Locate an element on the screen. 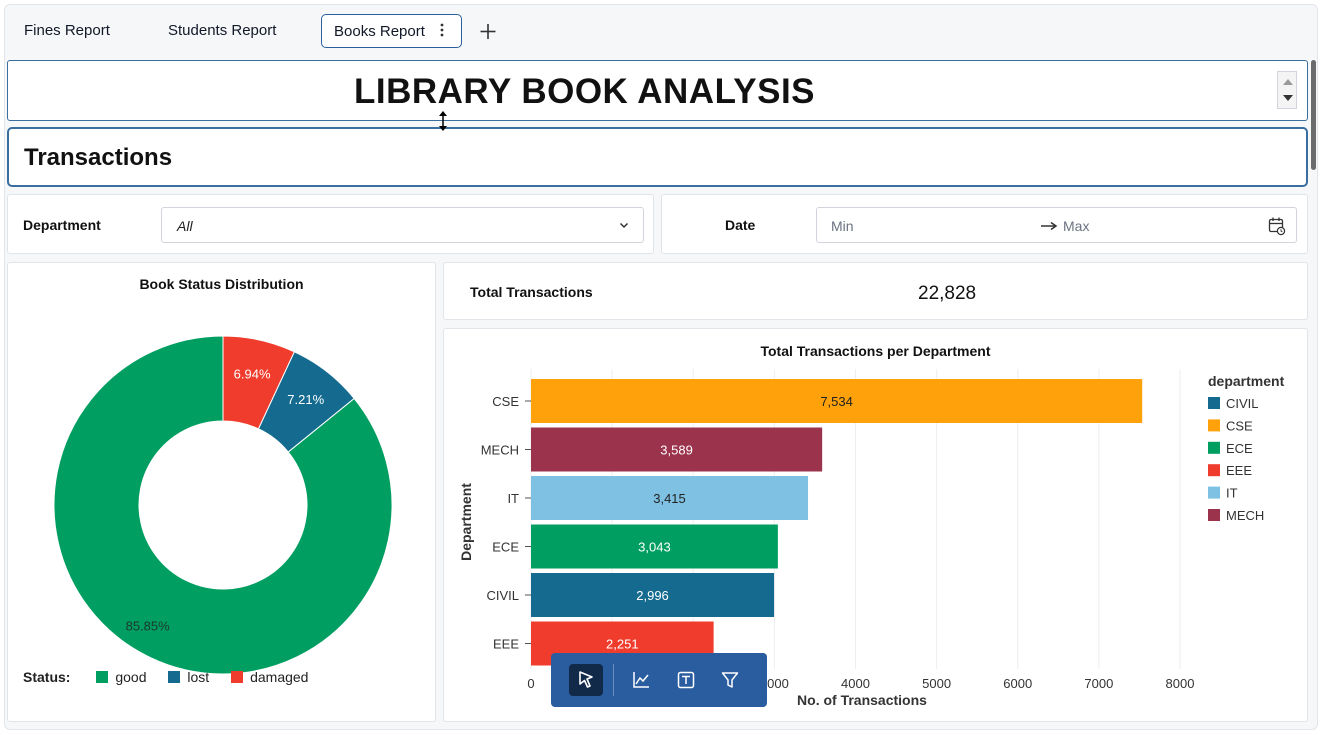  date-filter-card: Date Min Max is located at coordinates (984, 224).